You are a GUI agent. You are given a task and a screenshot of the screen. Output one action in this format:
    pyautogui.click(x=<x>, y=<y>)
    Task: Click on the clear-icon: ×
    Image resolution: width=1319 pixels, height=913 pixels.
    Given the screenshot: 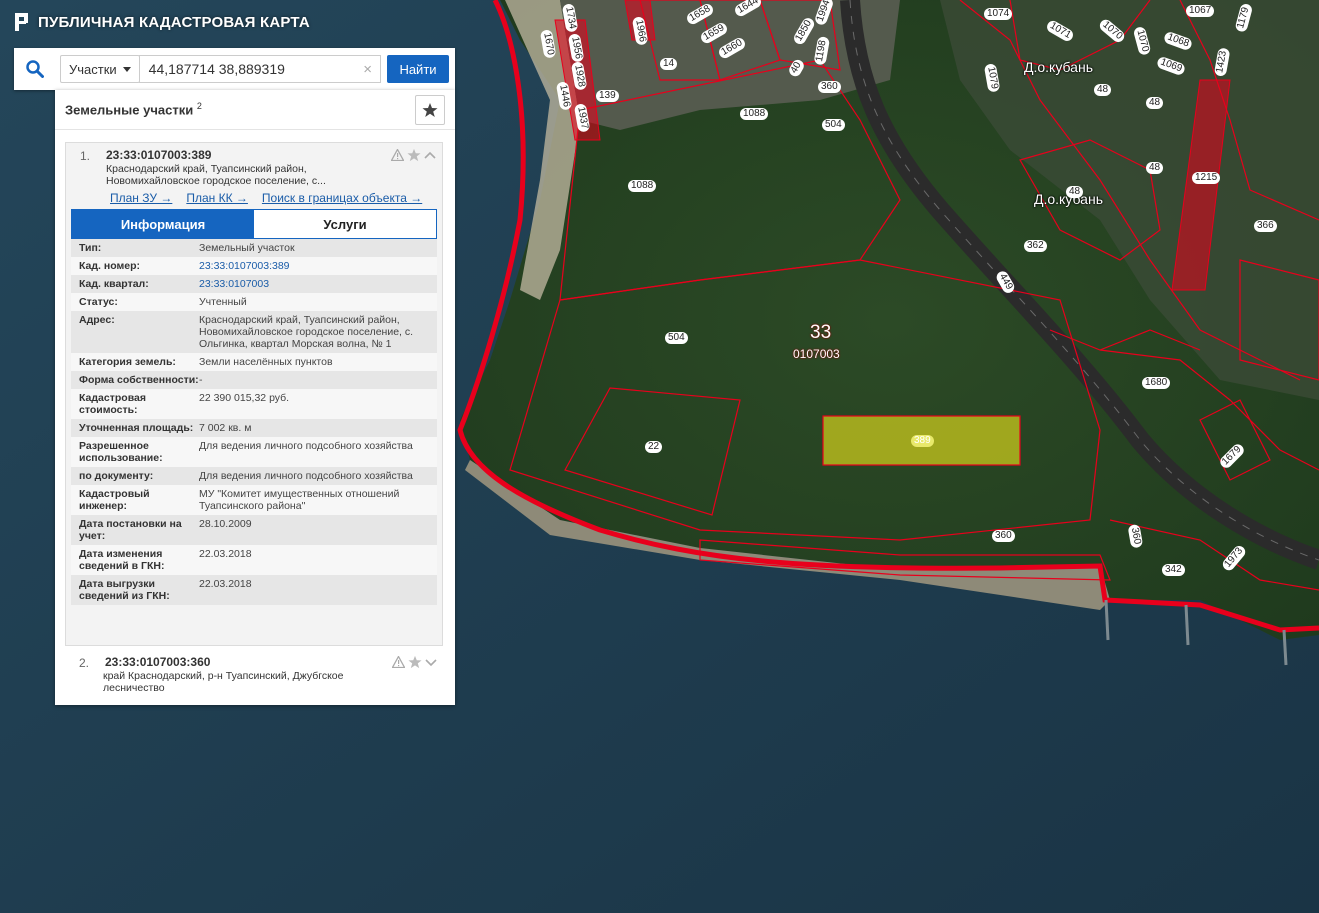 What is the action you would take?
    pyautogui.click(x=367, y=69)
    